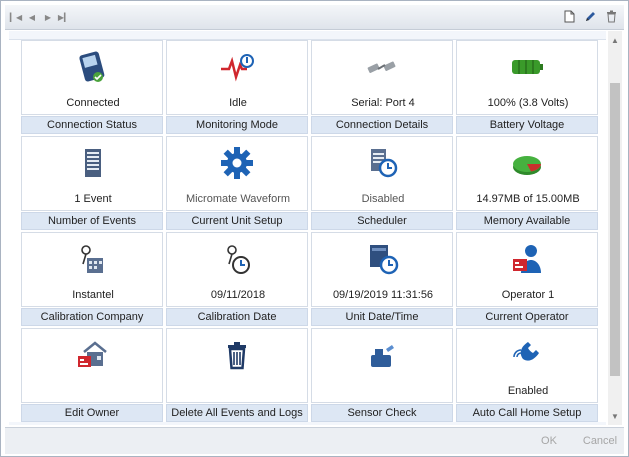 This screenshot has width=629, height=457. Describe the element at coordinates (314, 17) in the screenshot. I see `top-toolbar: ▎◀ ◀ ▶ ▶▎` at that location.